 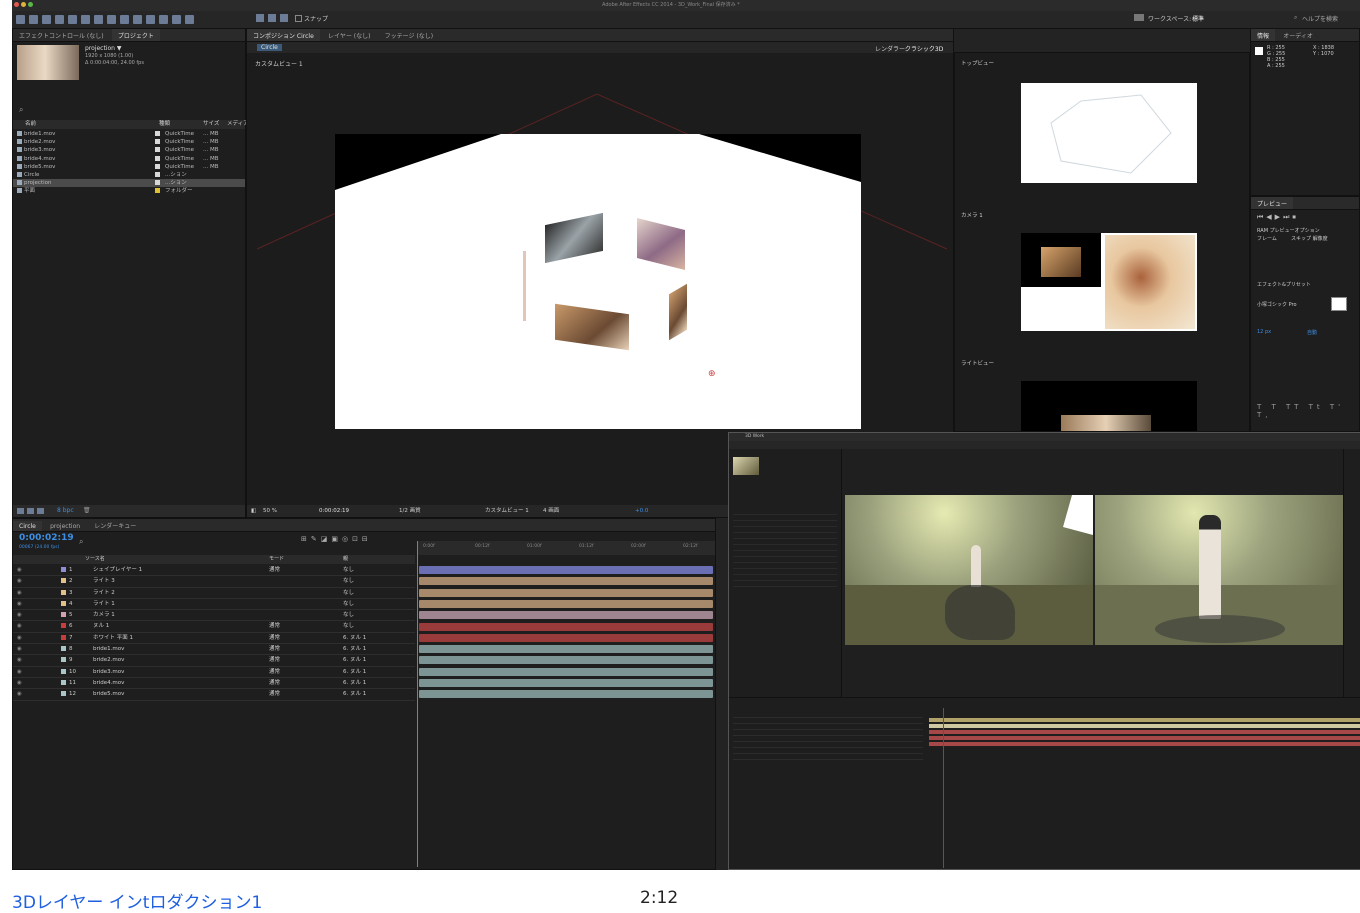 What do you see at coordinates (507, 511) in the screenshot?
I see `view-select: カスタムビュー 1` at bounding box center [507, 511].